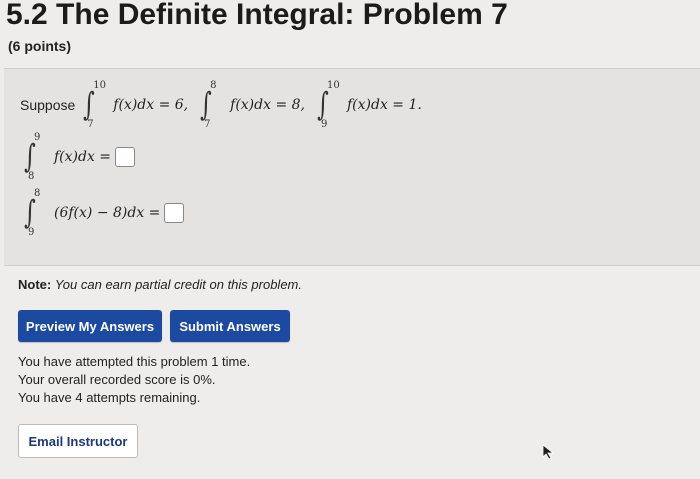  What do you see at coordinates (134, 361) in the screenshot?
I see `attempted-text: You have attempted this problem 1 time.` at bounding box center [134, 361].